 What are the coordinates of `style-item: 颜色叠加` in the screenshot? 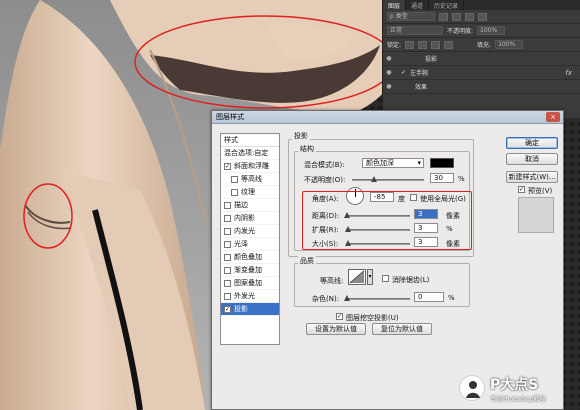 It's located at (250, 257).